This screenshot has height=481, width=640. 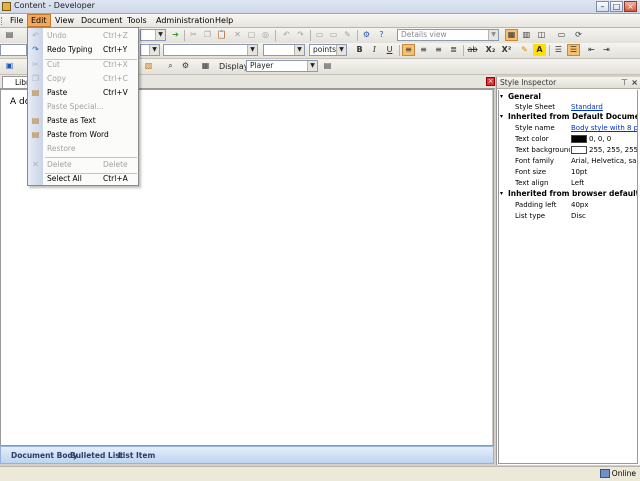 I want to click on menu-restore: Restore, so click(x=83, y=149).